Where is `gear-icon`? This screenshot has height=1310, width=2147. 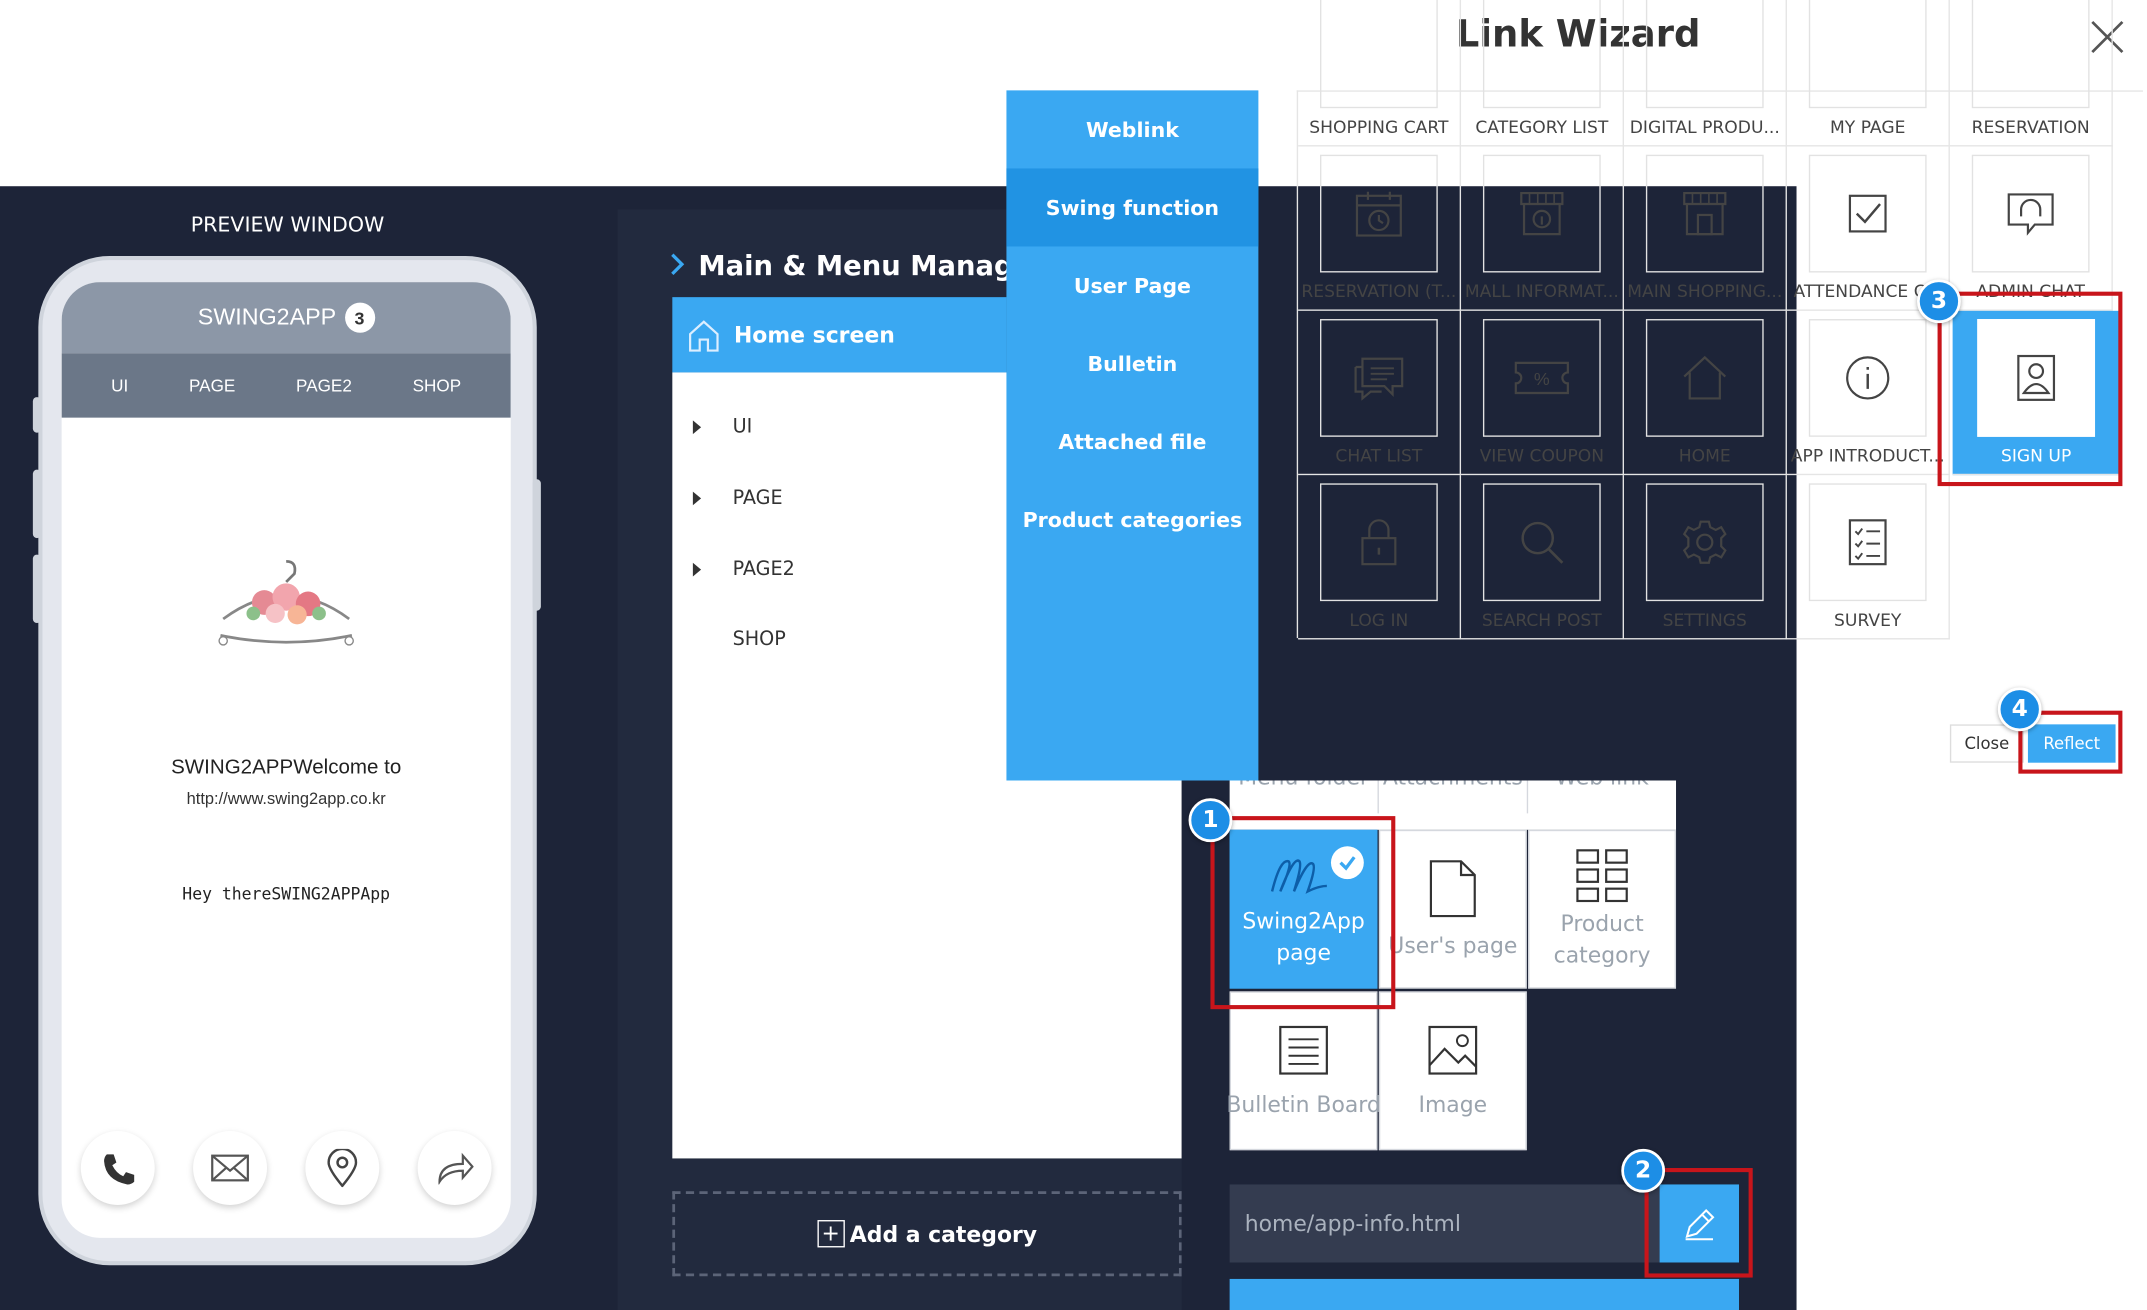
gear-icon is located at coordinates (1704, 542).